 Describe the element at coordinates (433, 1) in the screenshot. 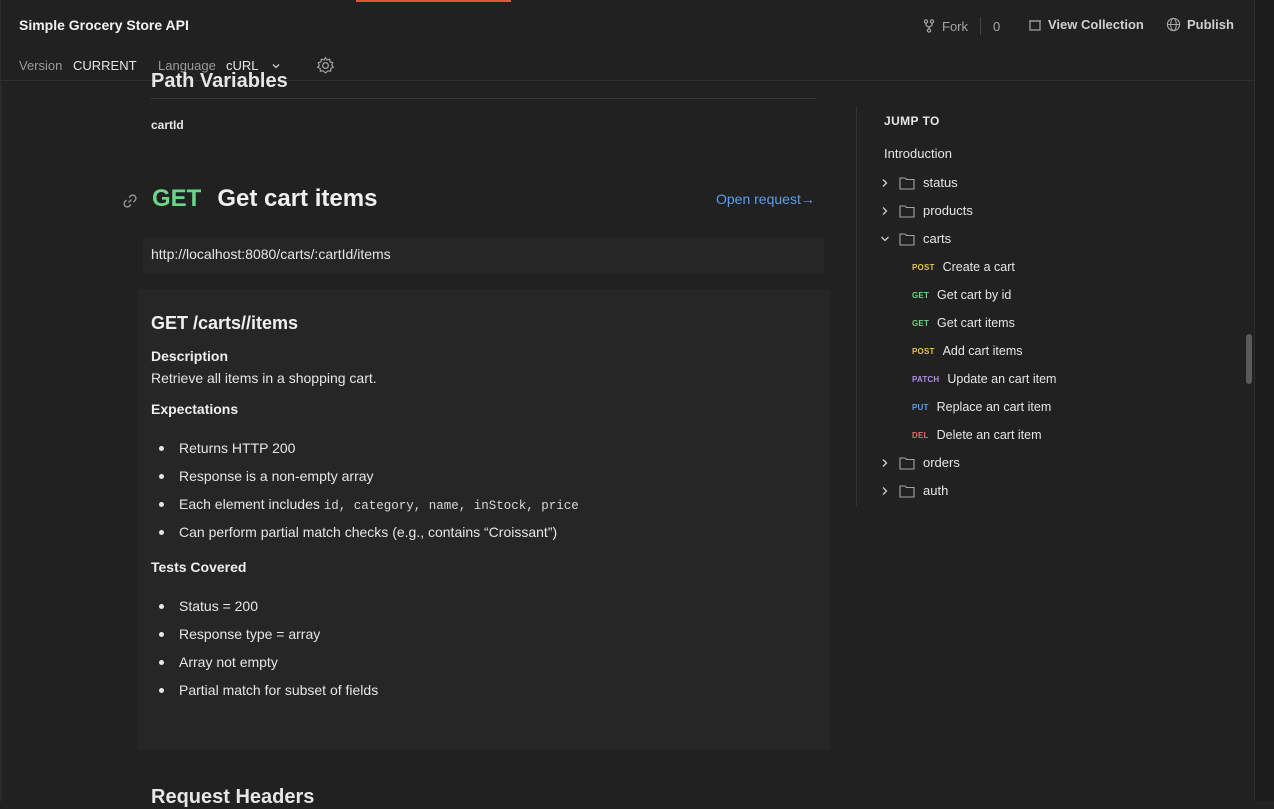

I see `active-tab-indicator` at that location.